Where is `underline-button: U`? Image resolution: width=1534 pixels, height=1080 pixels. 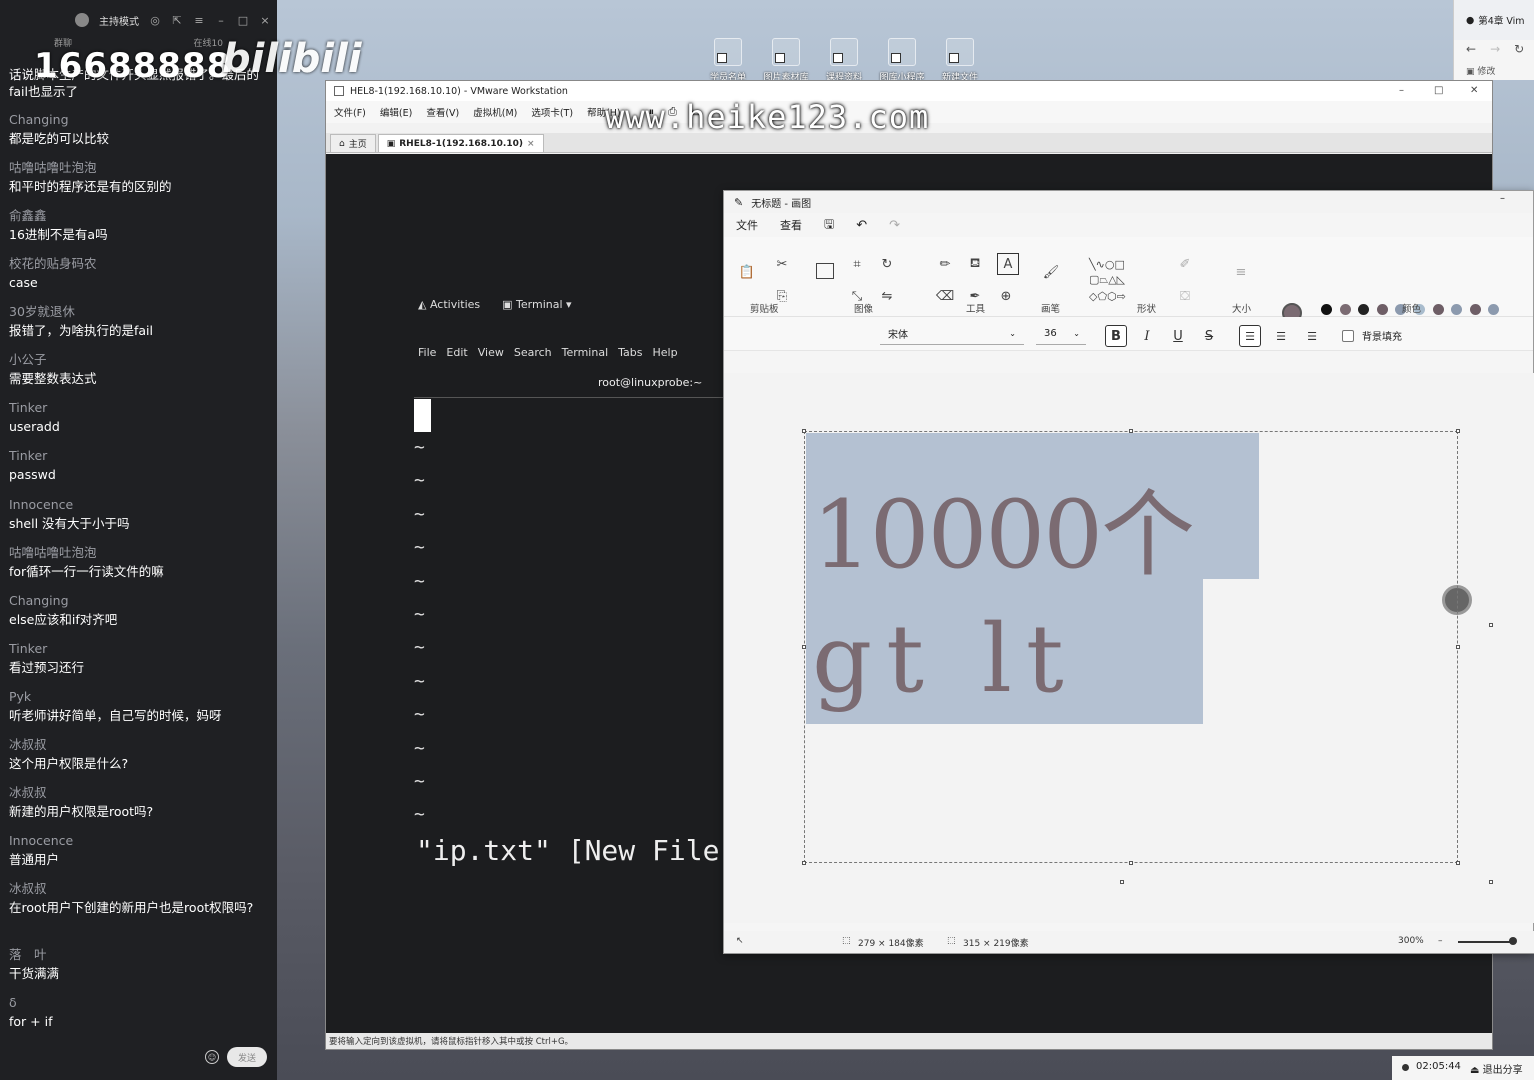 underline-button: U is located at coordinates (1178, 336).